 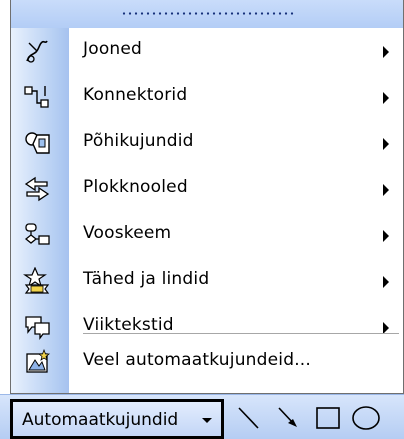 I want to click on menu-drag-handle, so click(x=207, y=14).